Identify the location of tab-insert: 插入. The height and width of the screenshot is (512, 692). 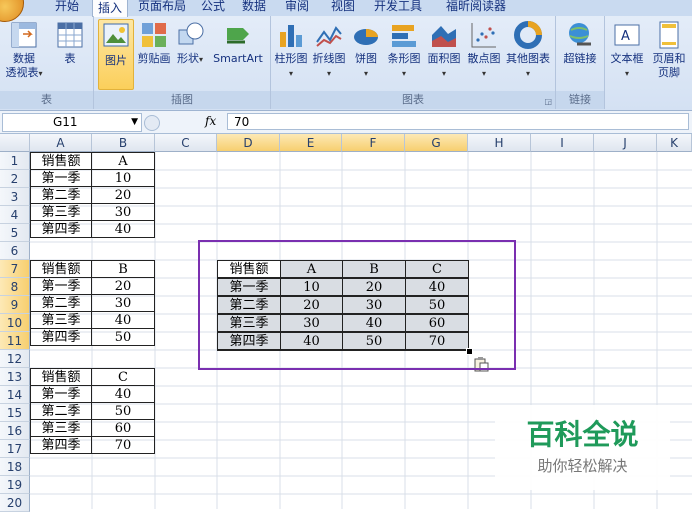
(110, 8).